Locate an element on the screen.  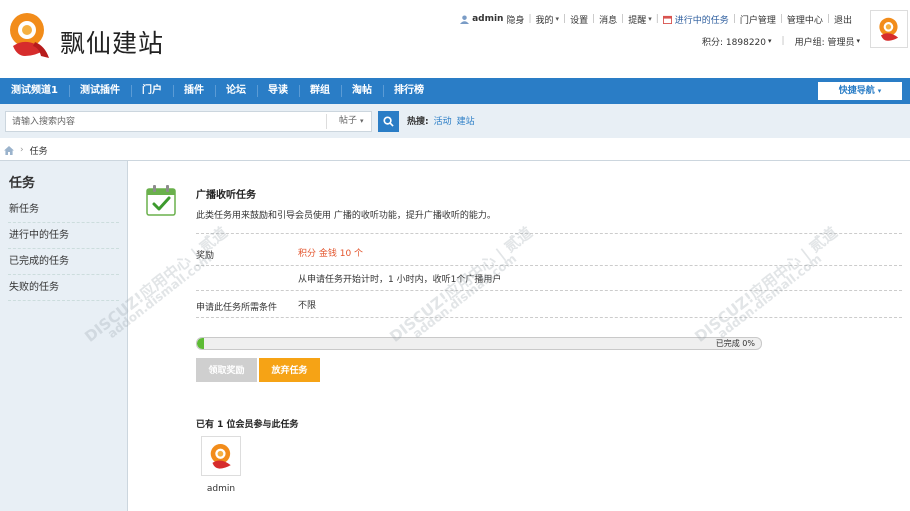
breadcrumb: › 任务 is located at coordinates (26, 150).